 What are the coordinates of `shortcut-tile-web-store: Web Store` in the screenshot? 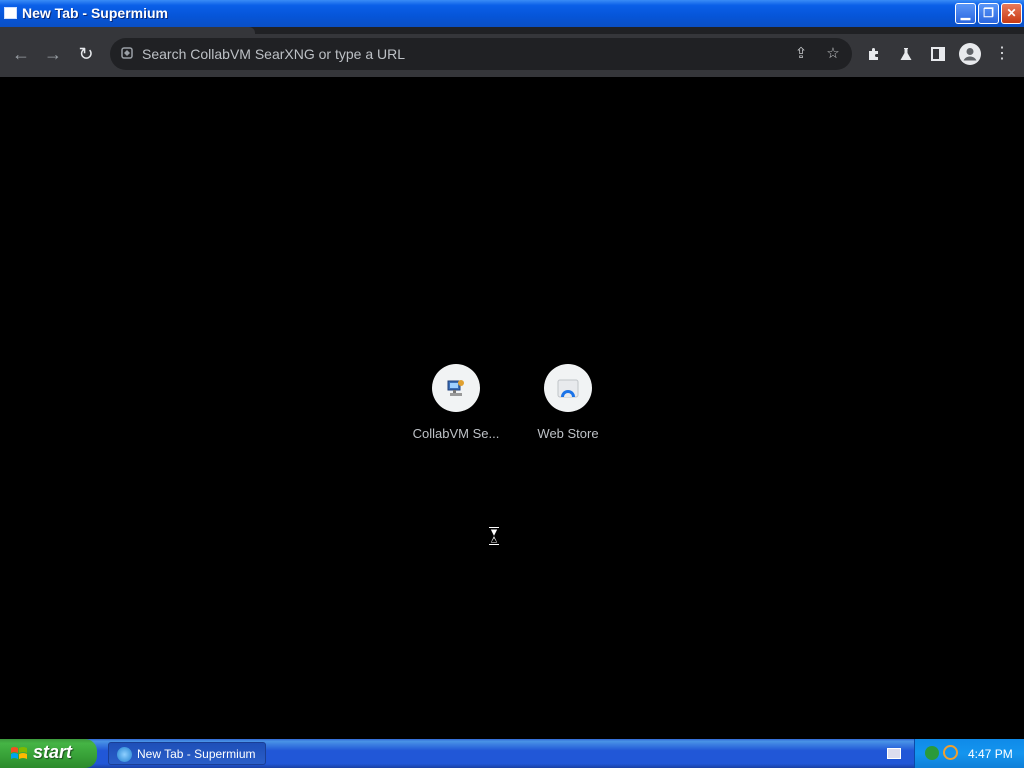 It's located at (568, 402).